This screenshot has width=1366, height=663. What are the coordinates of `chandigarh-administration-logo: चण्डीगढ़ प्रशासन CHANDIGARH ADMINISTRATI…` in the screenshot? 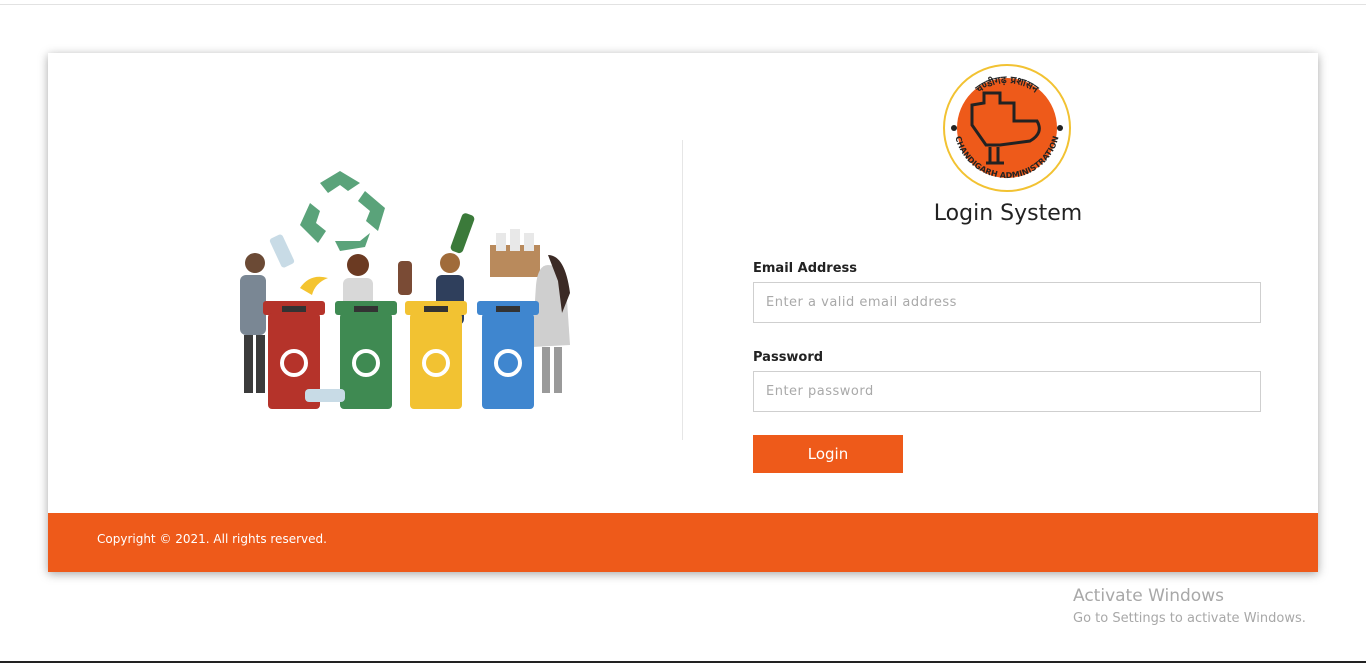 It's located at (1007, 128).